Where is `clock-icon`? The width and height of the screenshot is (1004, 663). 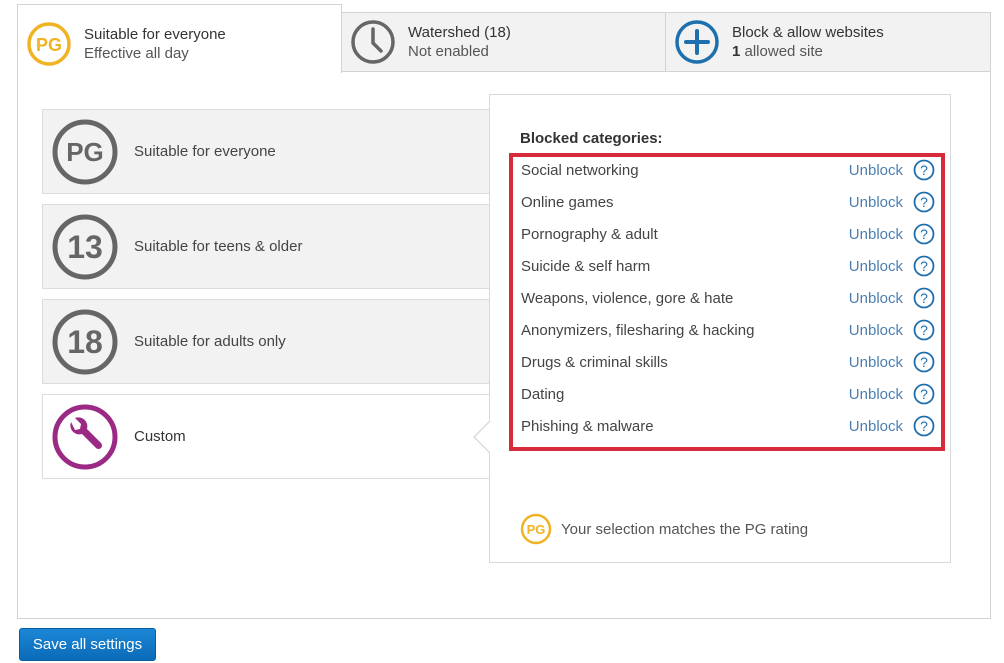 clock-icon is located at coordinates (373, 42).